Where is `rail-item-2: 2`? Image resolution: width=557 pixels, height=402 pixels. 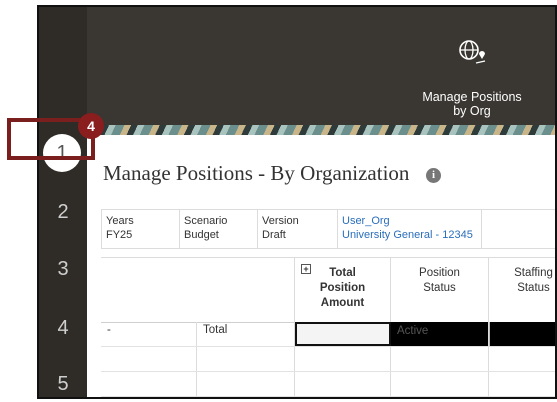
rail-item-2: 2 is located at coordinates (63, 212).